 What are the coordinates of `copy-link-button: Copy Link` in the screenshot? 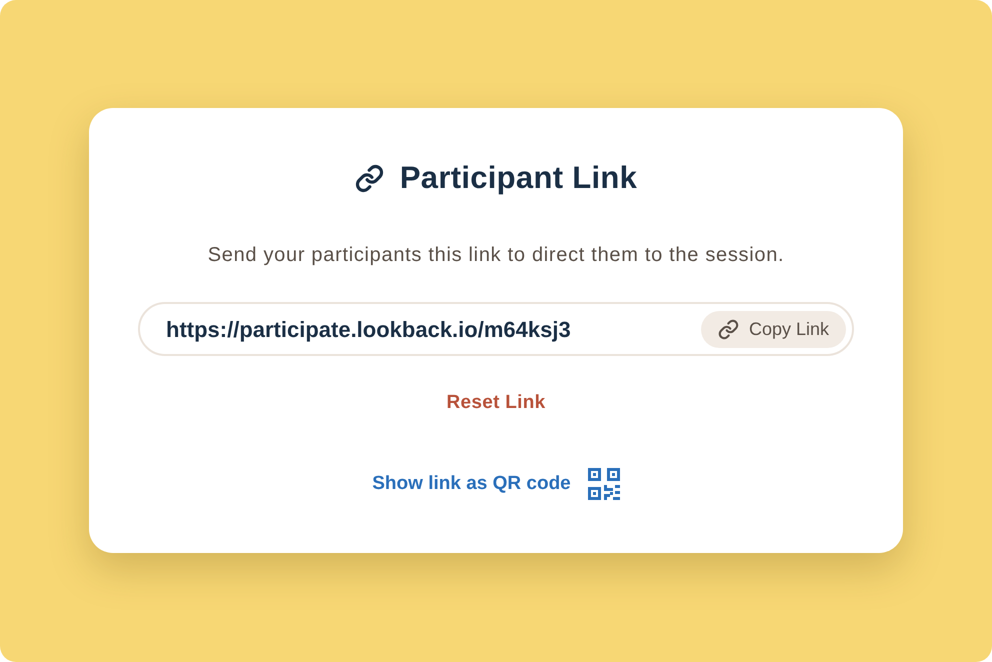 It's located at (773, 329).